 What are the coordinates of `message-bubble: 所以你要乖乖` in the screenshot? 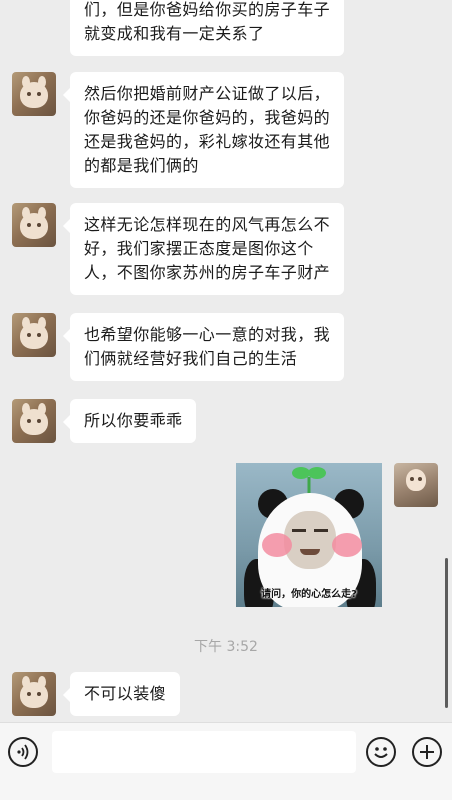 It's located at (129, 421).